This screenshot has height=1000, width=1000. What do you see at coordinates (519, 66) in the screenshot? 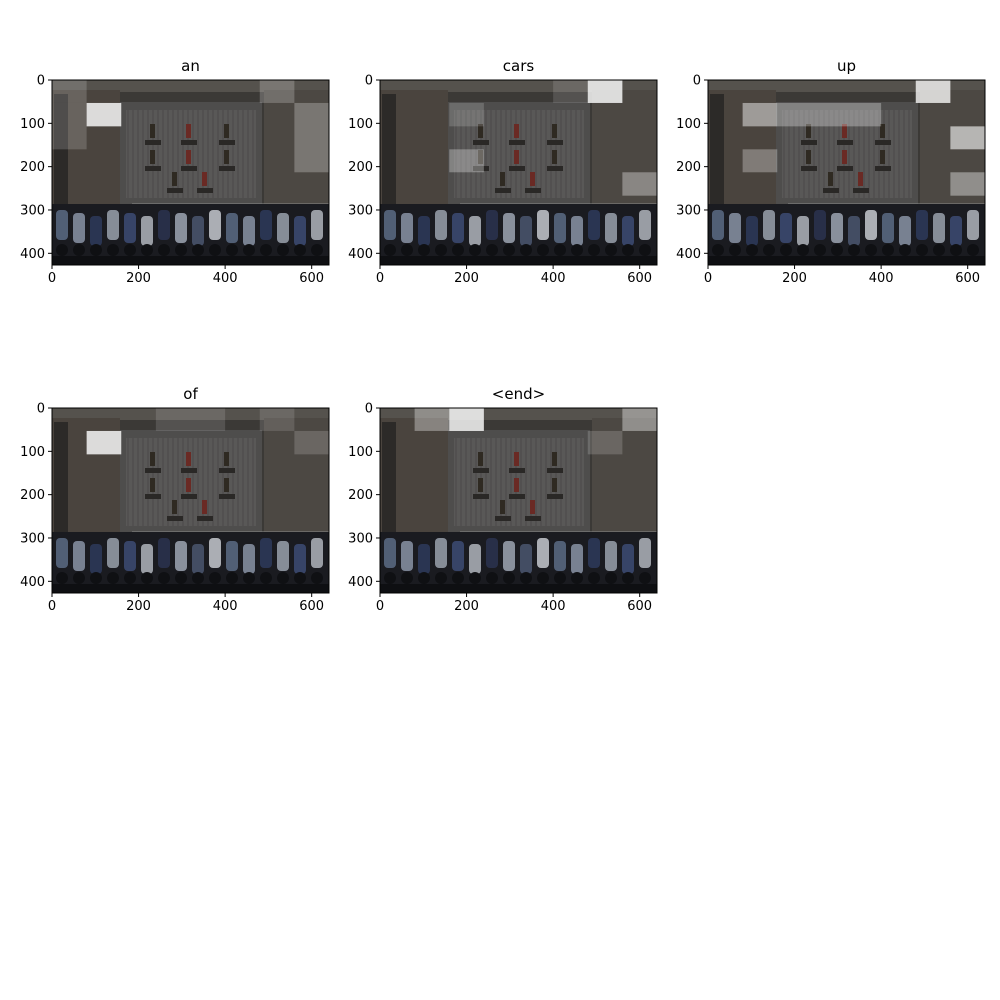
I see `panel-title: cars` at bounding box center [519, 66].